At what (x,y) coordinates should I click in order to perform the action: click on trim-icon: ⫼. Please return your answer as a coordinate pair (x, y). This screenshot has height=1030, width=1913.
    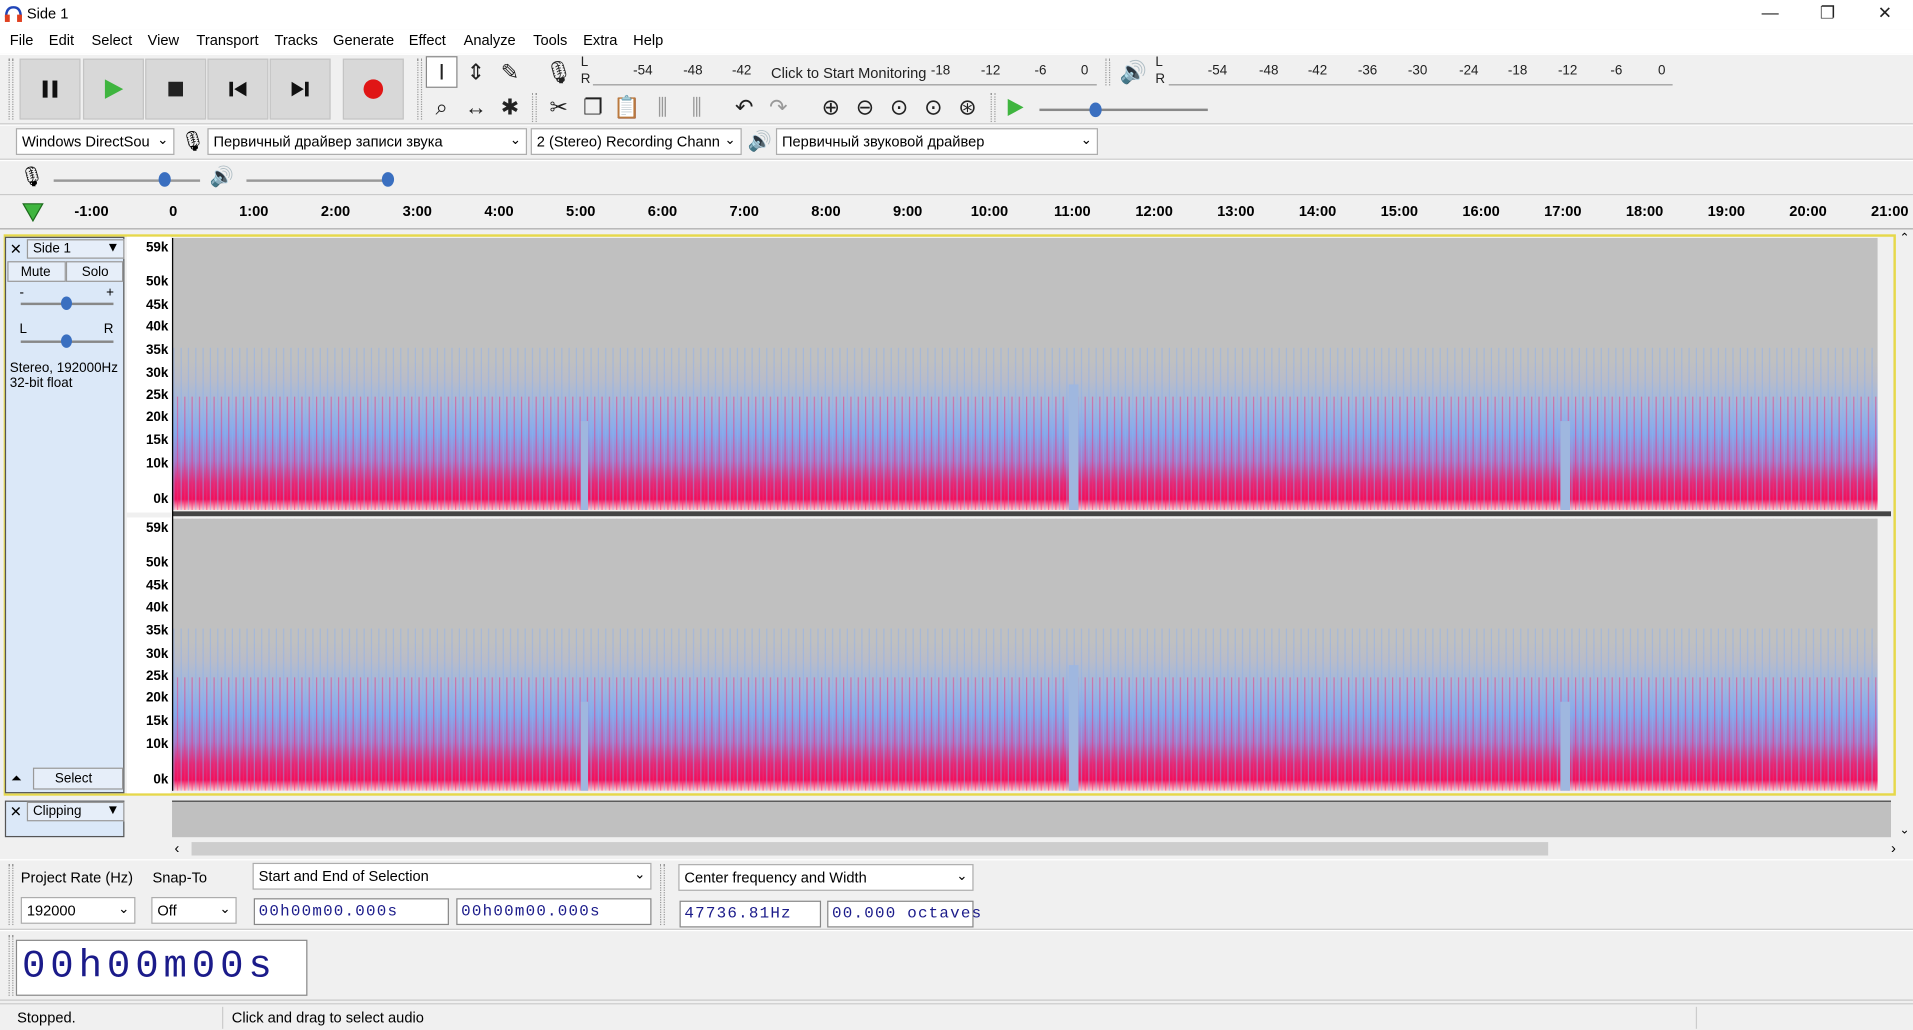
    Looking at the image, I should click on (662, 106).